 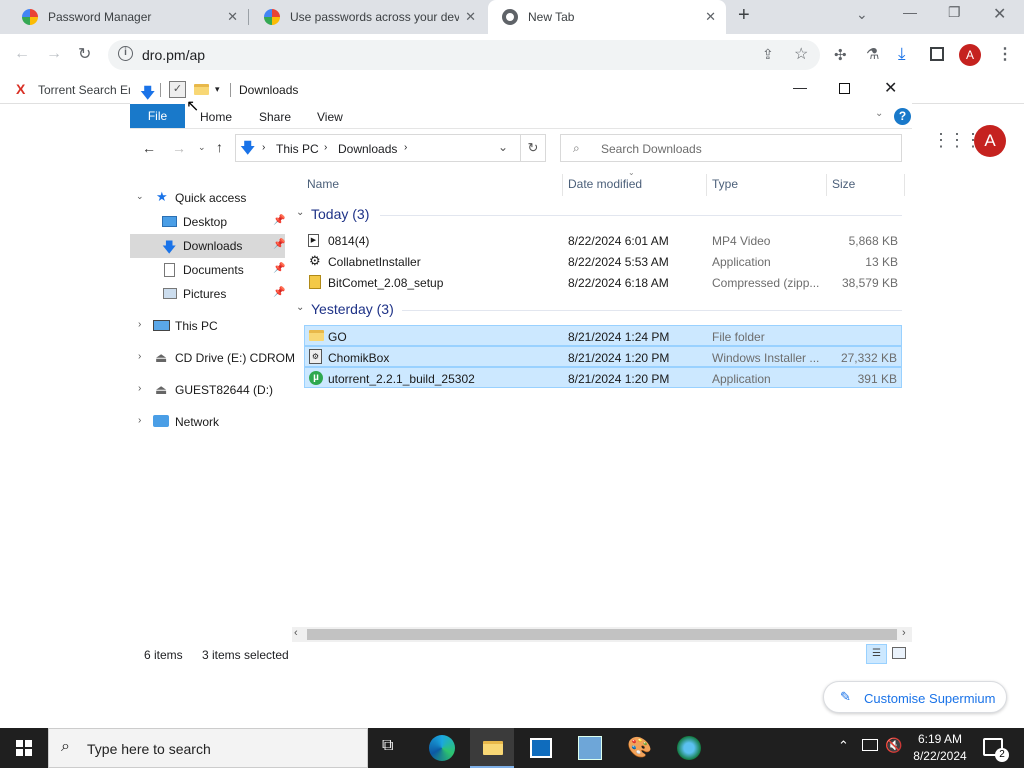 What do you see at coordinates (872, 54) in the screenshot?
I see `labs-icon: ⚗` at bounding box center [872, 54].